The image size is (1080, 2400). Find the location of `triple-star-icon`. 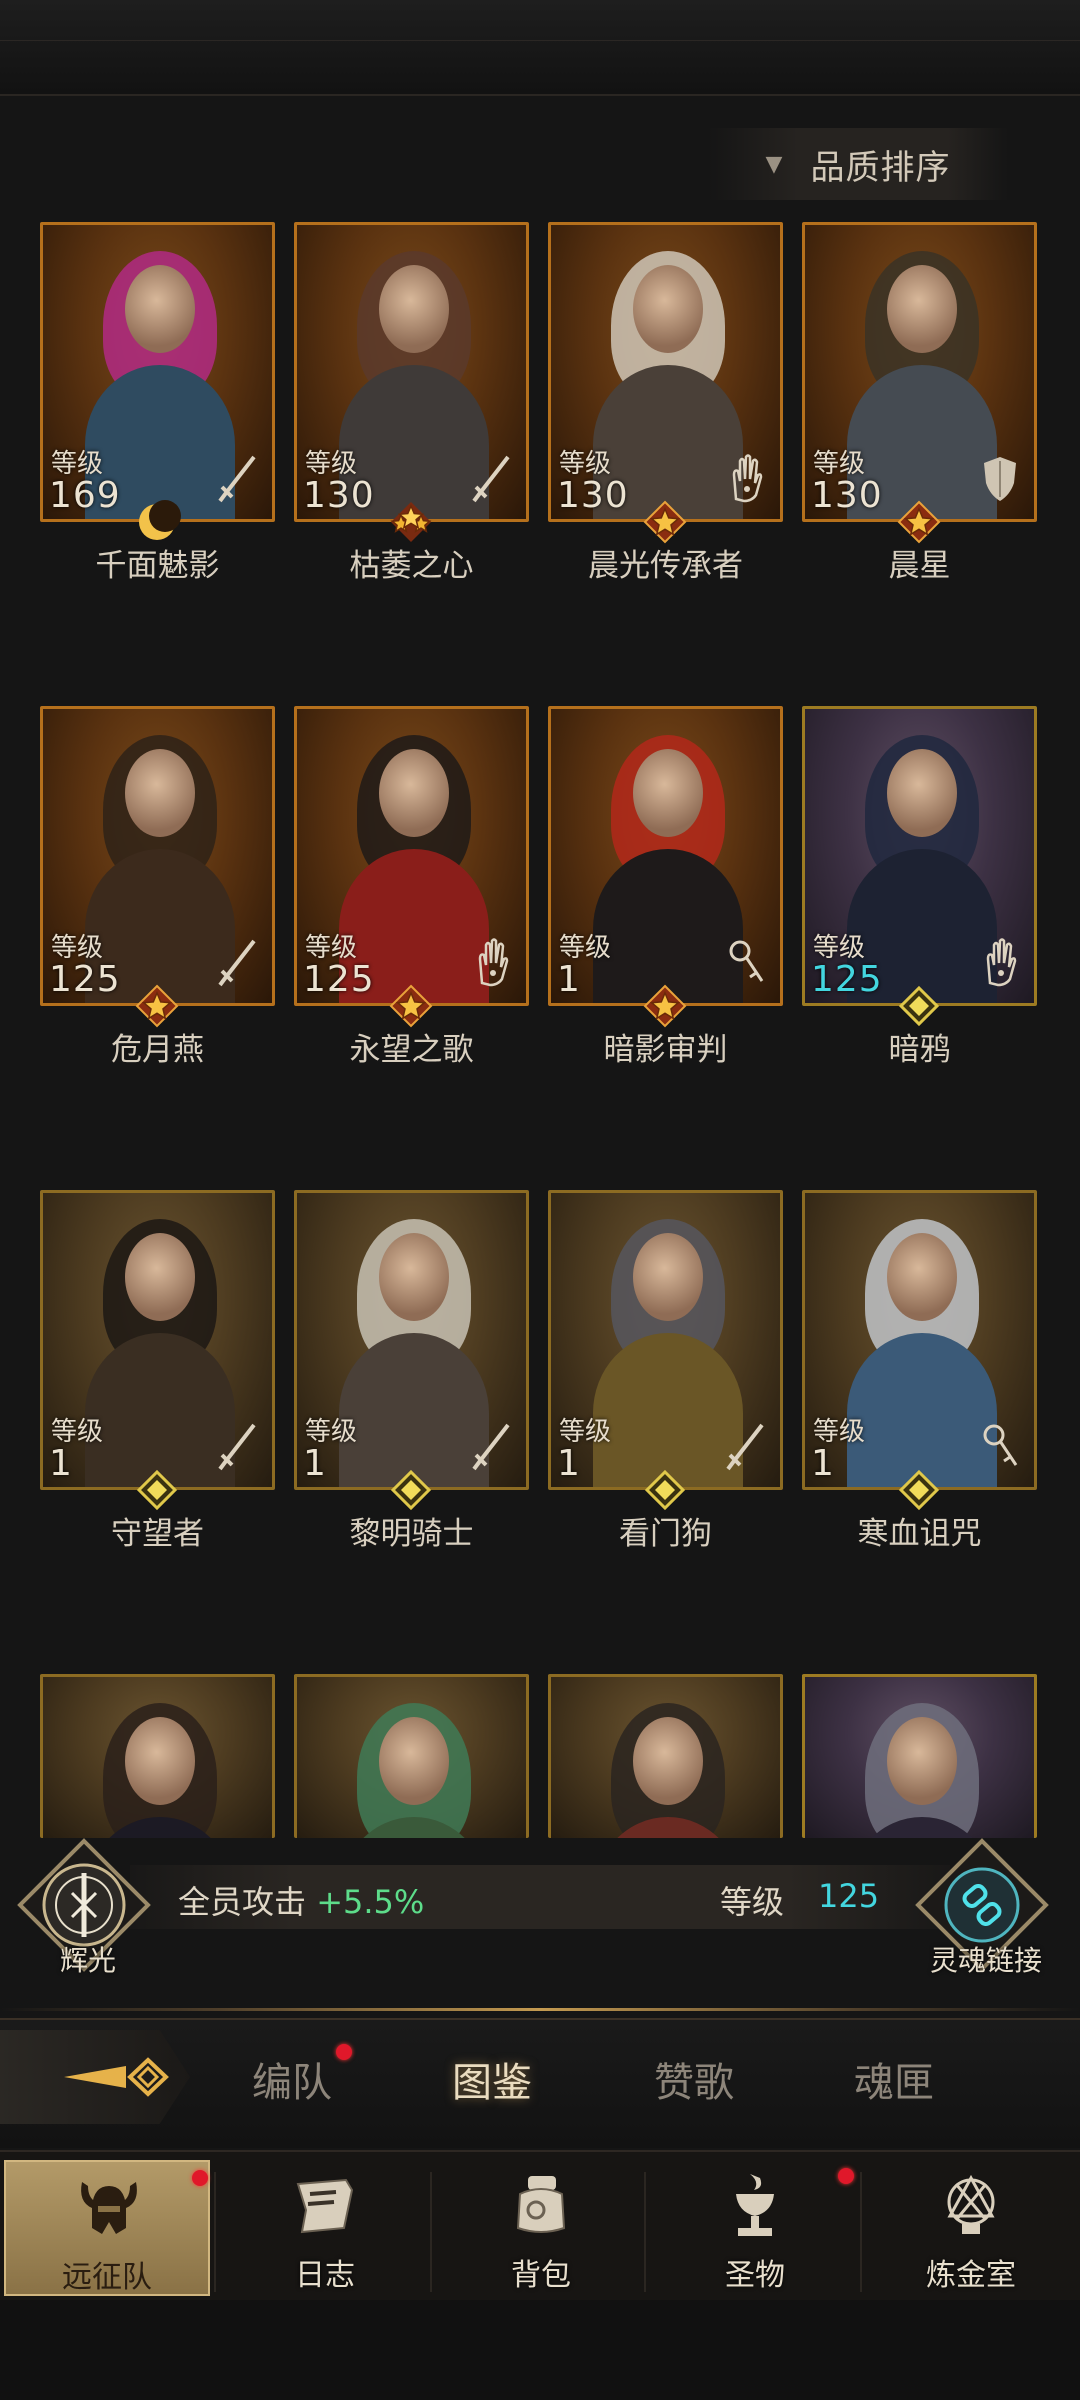

triple-star-icon is located at coordinates (411, 522).